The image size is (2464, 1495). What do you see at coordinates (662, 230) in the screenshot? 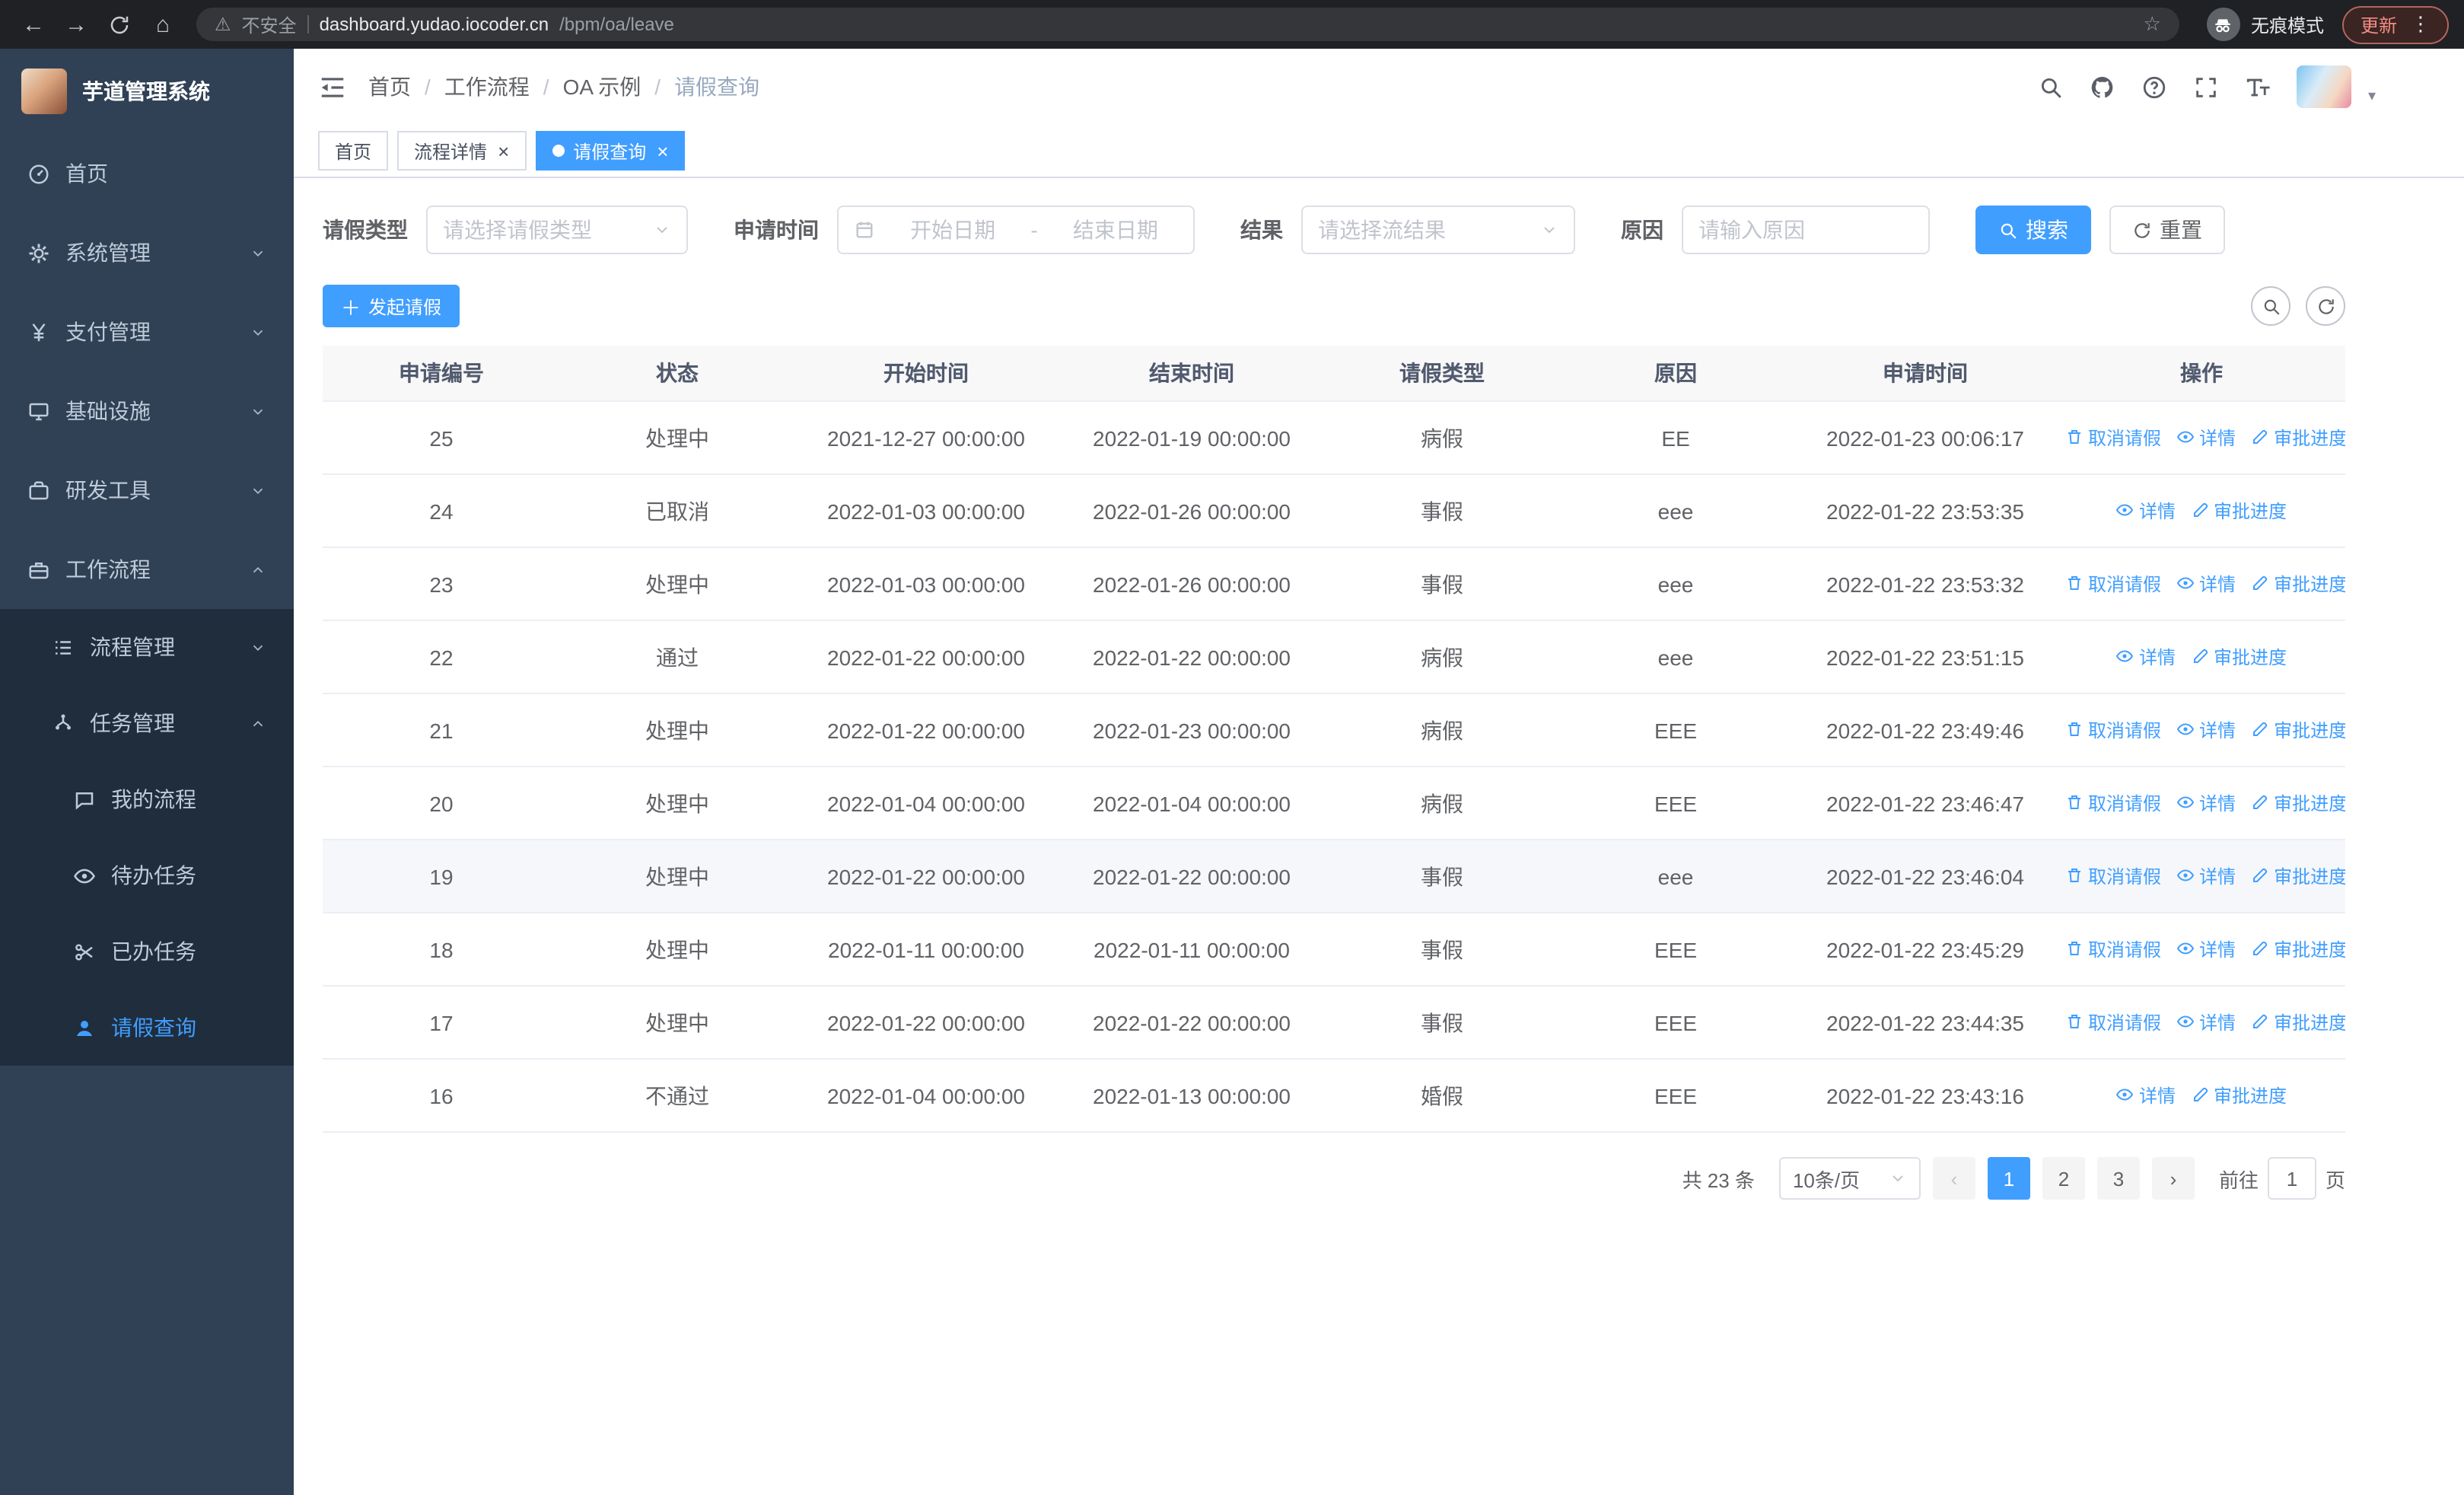
I see `chevron-down-icon` at bounding box center [662, 230].